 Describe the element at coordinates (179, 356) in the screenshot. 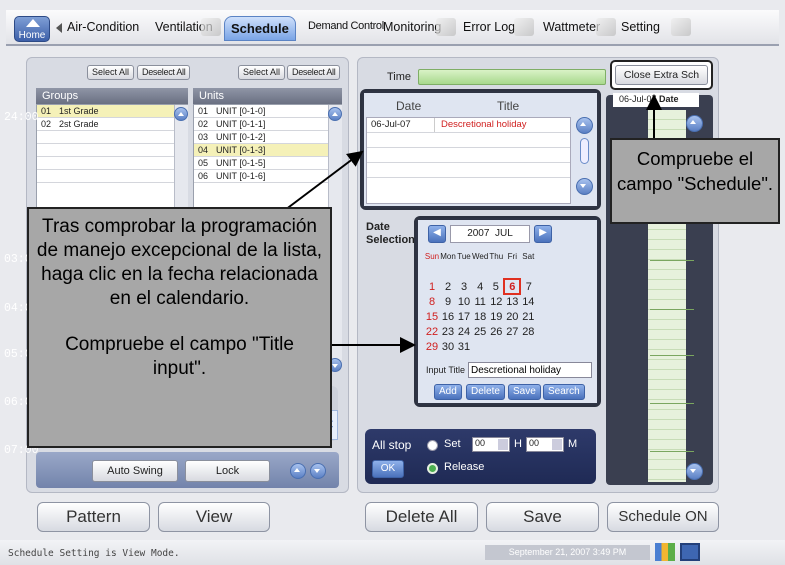

I see `callout-left-text-2: Compruebe el campo "Title input".` at that location.